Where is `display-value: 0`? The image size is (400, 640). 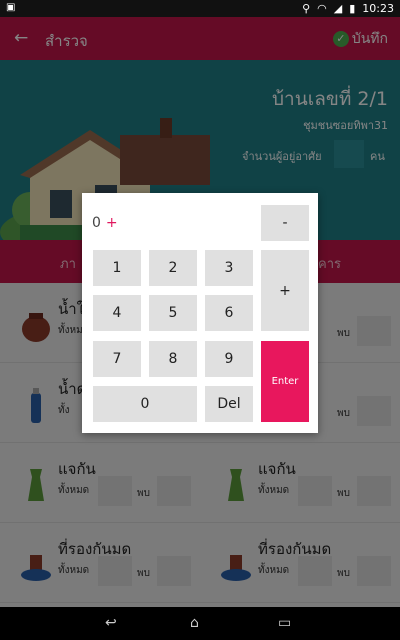
display-value: 0 is located at coordinates (96, 223).